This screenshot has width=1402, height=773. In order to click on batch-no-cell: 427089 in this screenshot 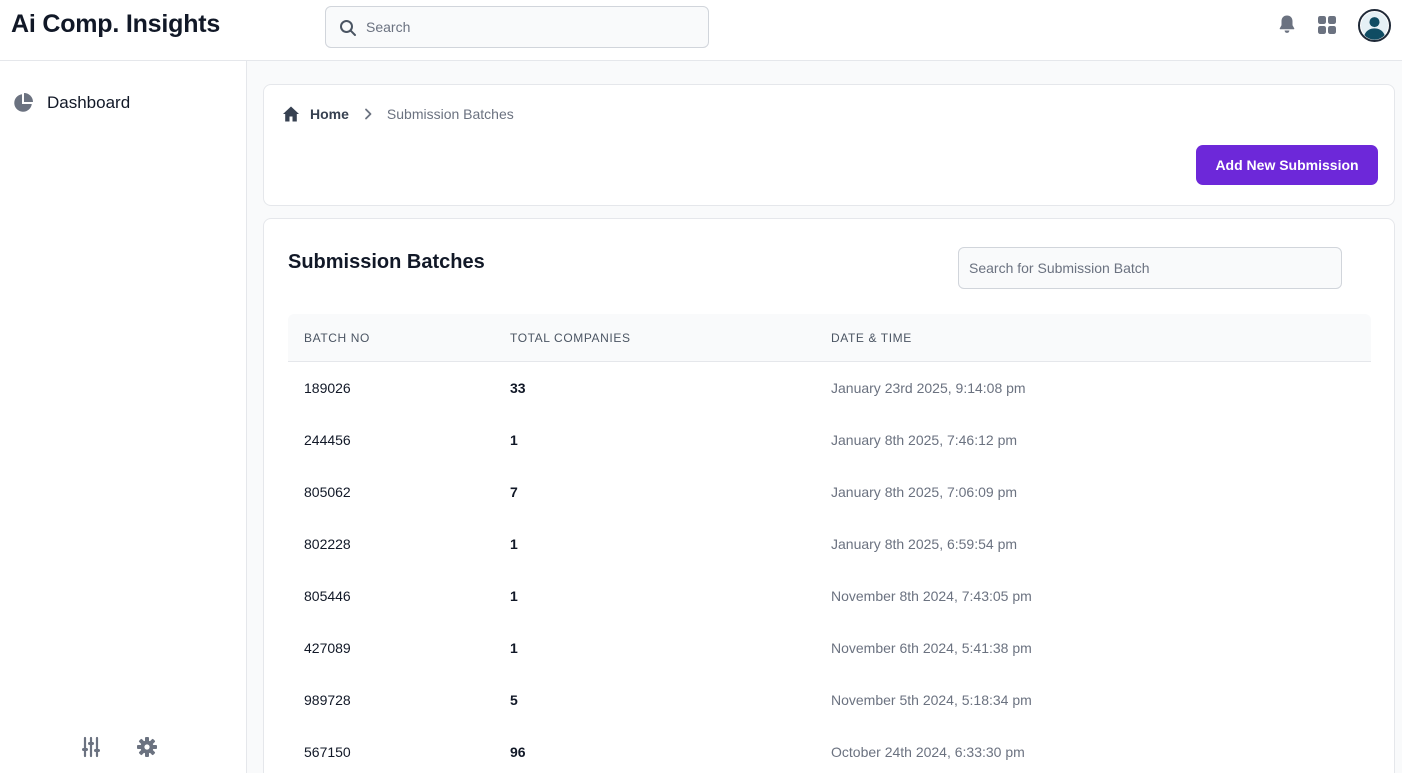, I will do `click(327, 648)`.